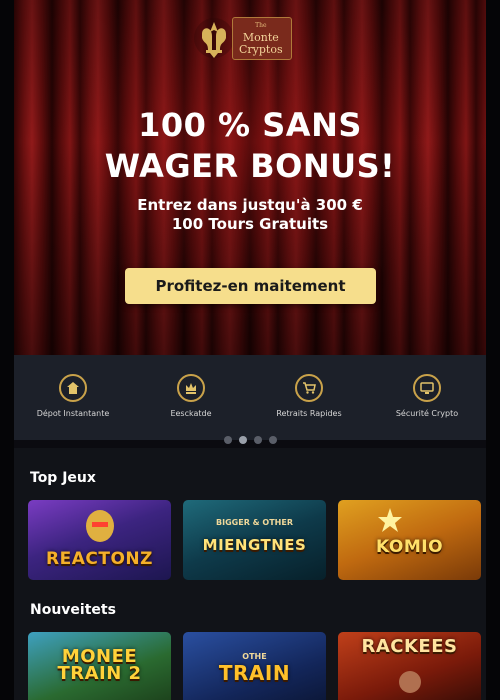 This screenshot has height=700, width=500. I want to click on game-tile: BIGGER & OTHER MIENGTNES, so click(254, 540).